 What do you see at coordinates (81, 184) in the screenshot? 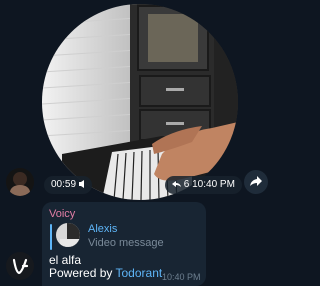
I see `speaker-icon` at bounding box center [81, 184].